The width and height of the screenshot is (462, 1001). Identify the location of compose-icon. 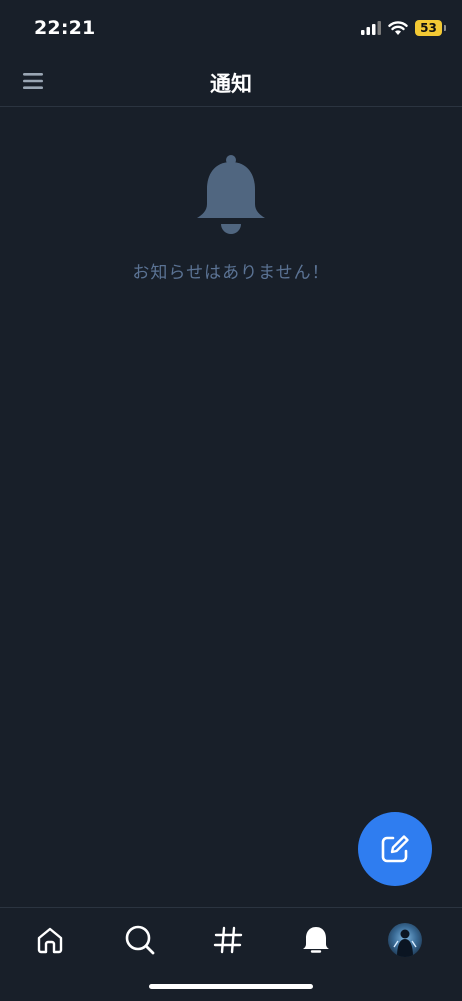
(395, 849).